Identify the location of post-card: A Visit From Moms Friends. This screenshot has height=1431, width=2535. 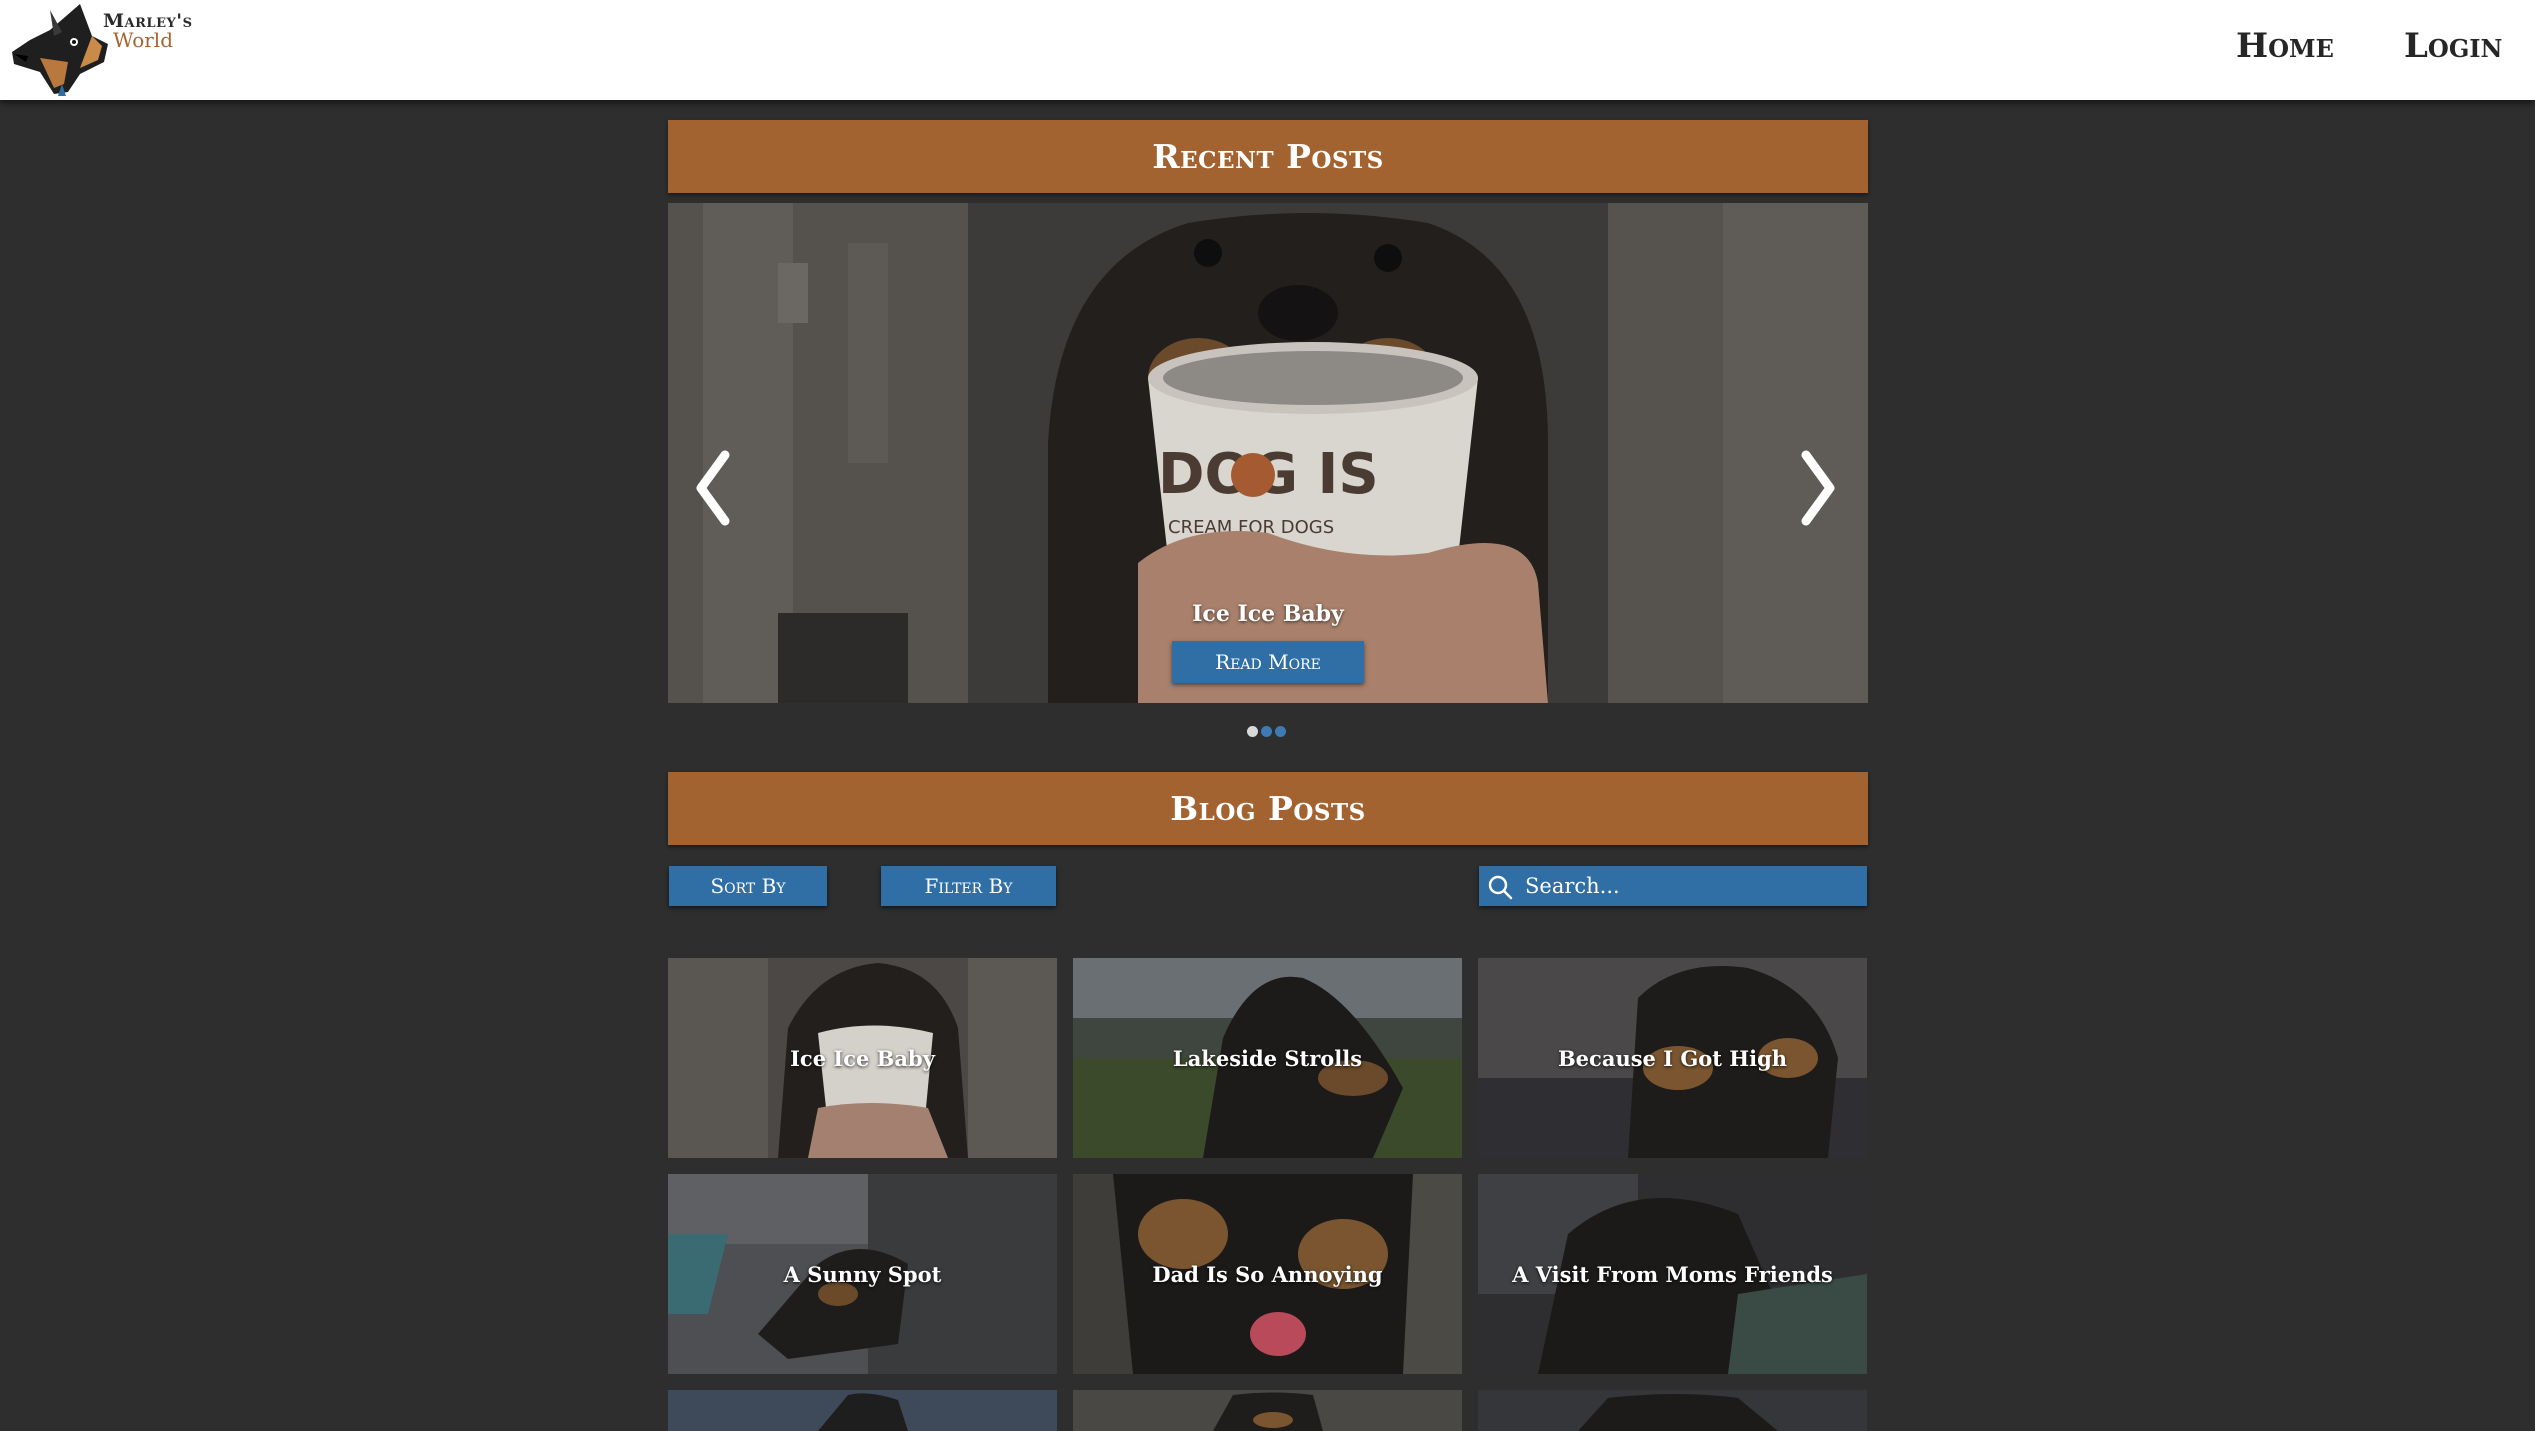
(1672, 1274).